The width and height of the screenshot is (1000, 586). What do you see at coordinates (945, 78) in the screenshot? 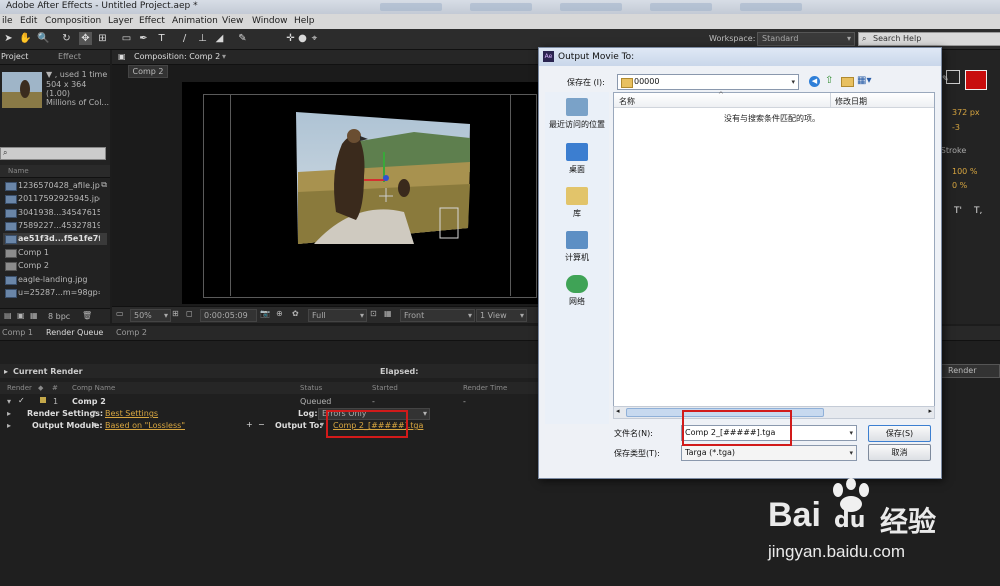
I see `eyedropper-icon: ✎` at bounding box center [945, 78].